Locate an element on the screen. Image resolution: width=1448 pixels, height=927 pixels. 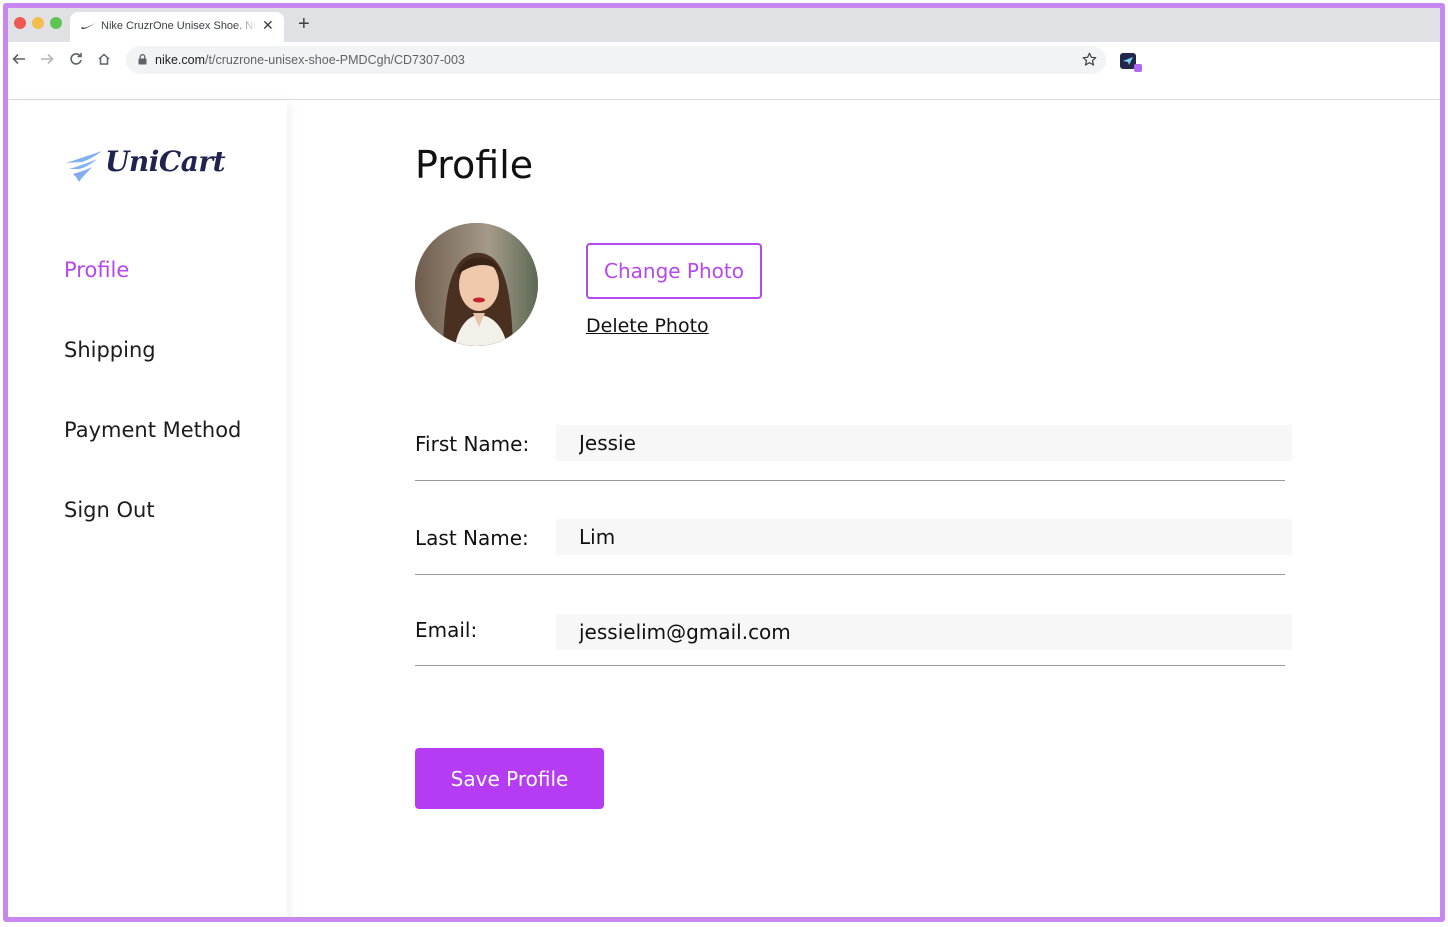
change-photo-button: Change Photo is located at coordinates (674, 271).